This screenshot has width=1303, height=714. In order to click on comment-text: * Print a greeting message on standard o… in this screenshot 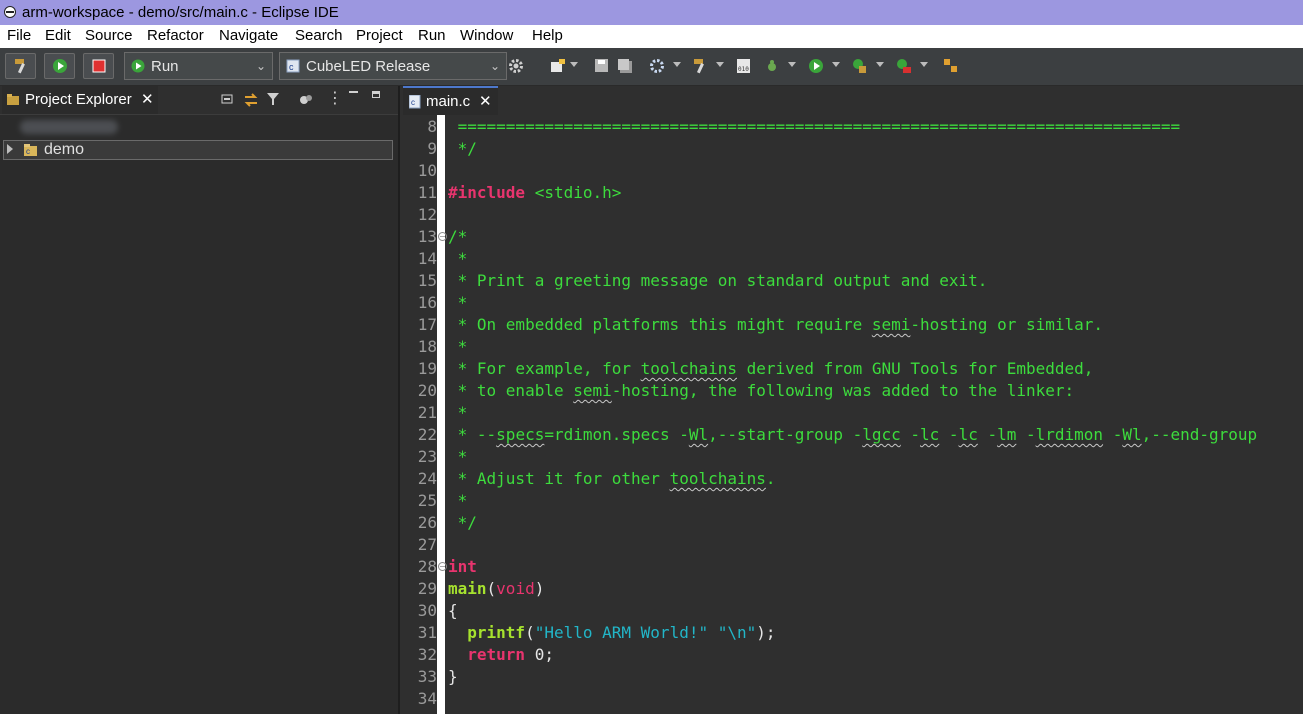, I will do `click(718, 280)`.